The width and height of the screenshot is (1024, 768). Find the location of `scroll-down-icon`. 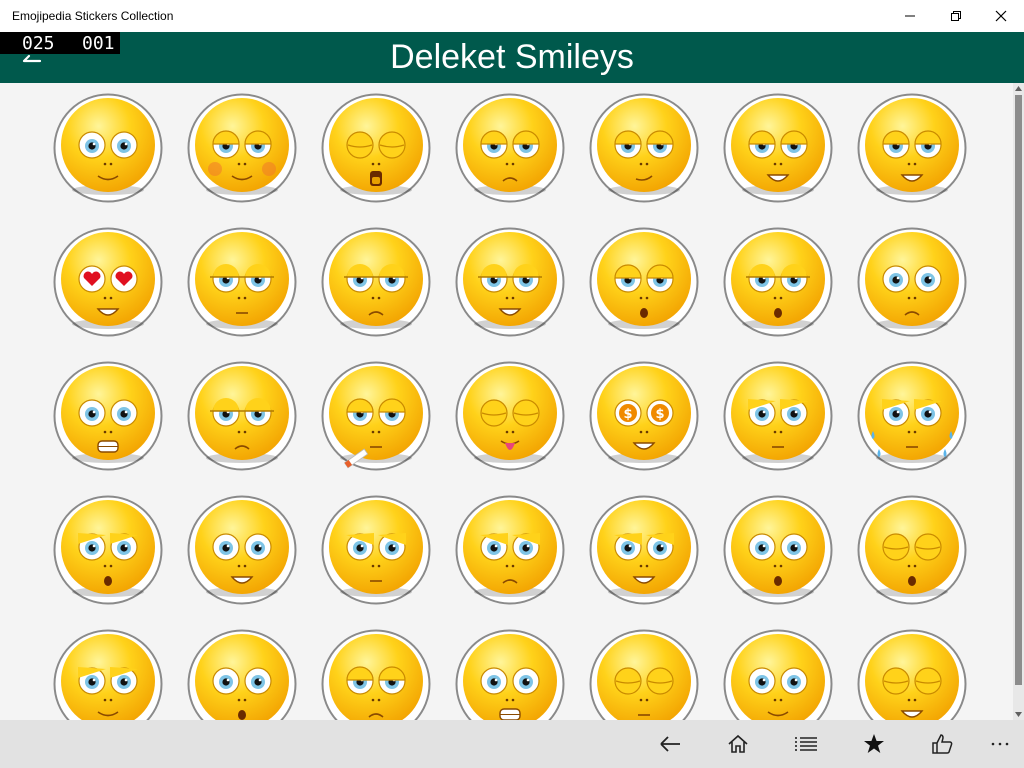

scroll-down-icon is located at coordinates (1018, 714).